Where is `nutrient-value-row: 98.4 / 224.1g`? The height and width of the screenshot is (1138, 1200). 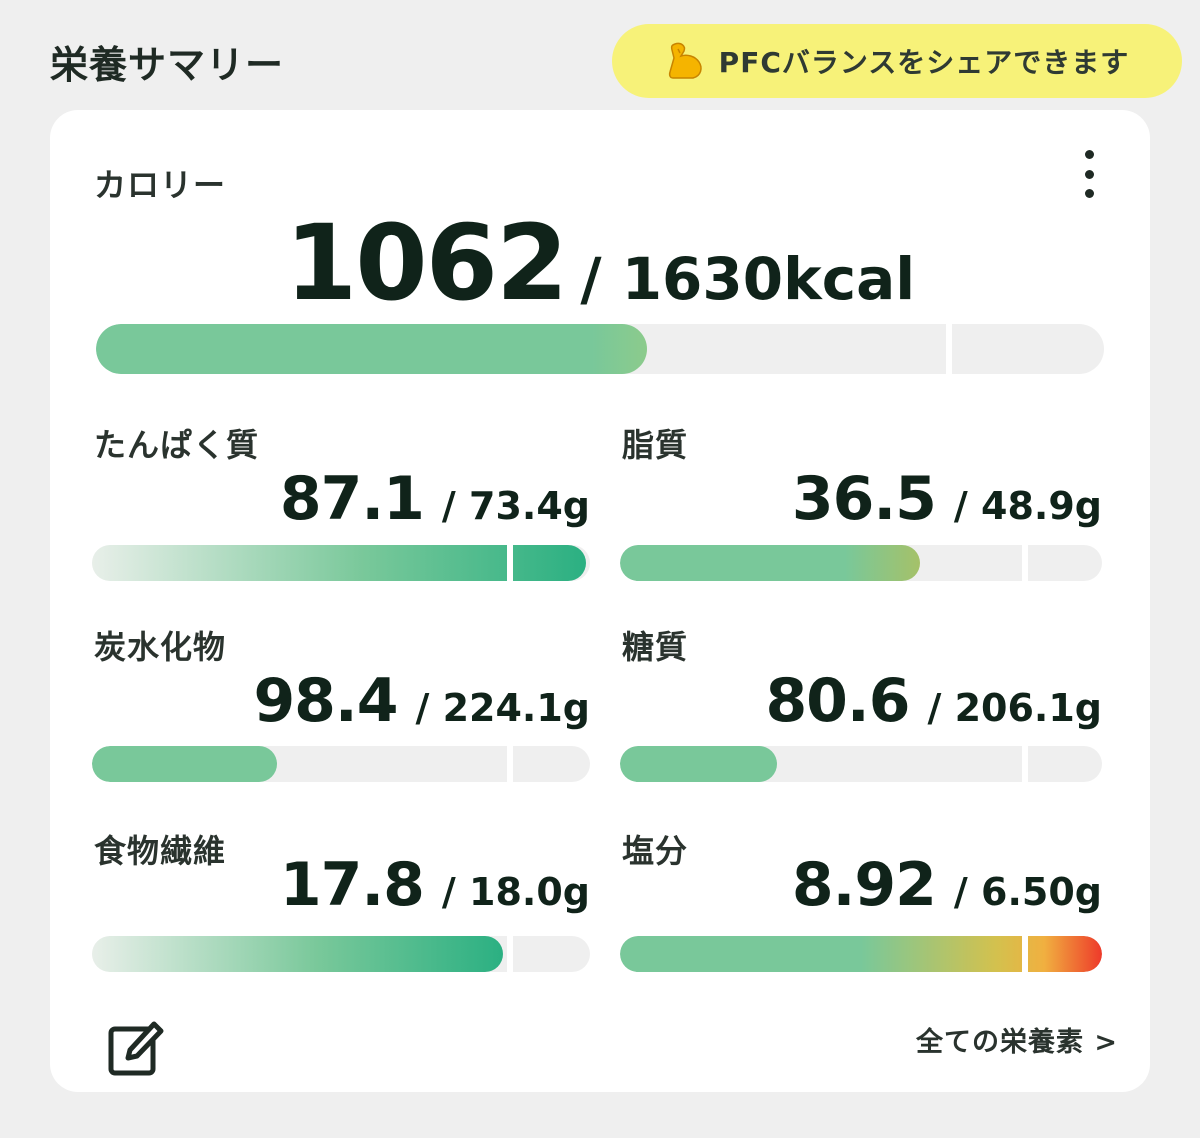 nutrient-value-row: 98.4 / 224.1g is located at coordinates (421, 701).